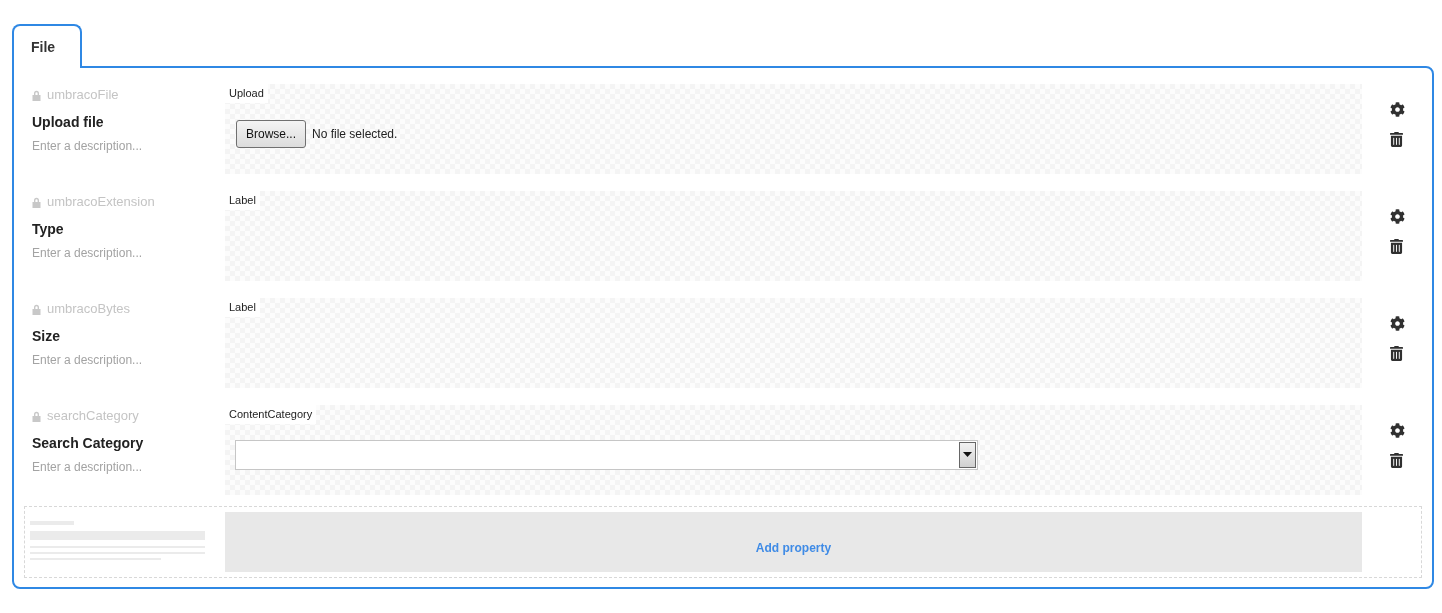  Describe the element at coordinates (101, 202) in the screenshot. I see `property-alias: umbracoExtension` at that location.